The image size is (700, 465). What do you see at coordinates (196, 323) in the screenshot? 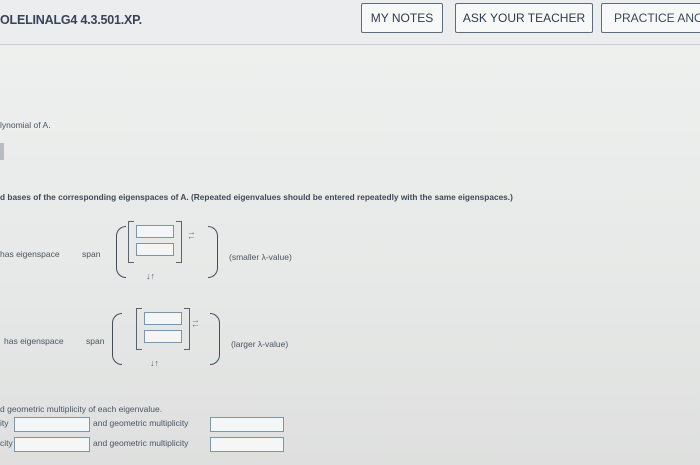
I see `vector-2-side-arrows-icon: ↑↓` at bounding box center [196, 323].